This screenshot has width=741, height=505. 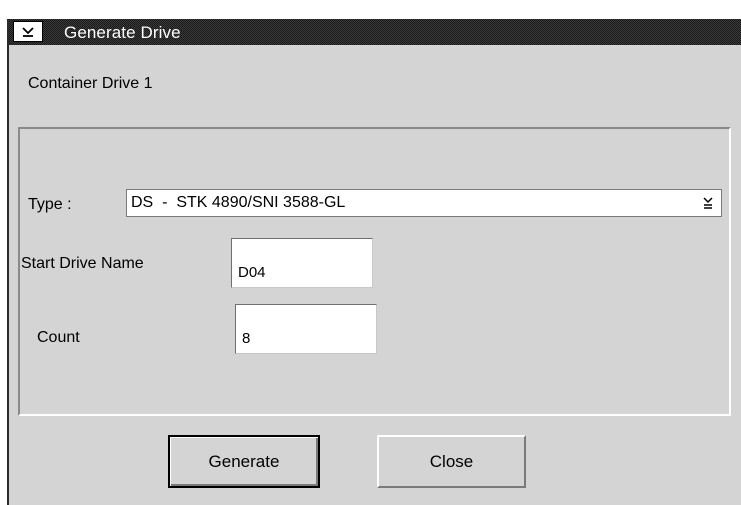 What do you see at coordinates (90, 83) in the screenshot?
I see `container-label: Container Drive 1` at bounding box center [90, 83].